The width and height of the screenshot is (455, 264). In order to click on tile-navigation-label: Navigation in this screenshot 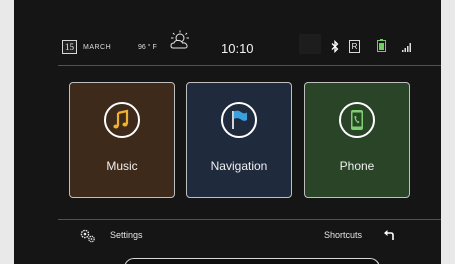, I will do `click(239, 166)`.